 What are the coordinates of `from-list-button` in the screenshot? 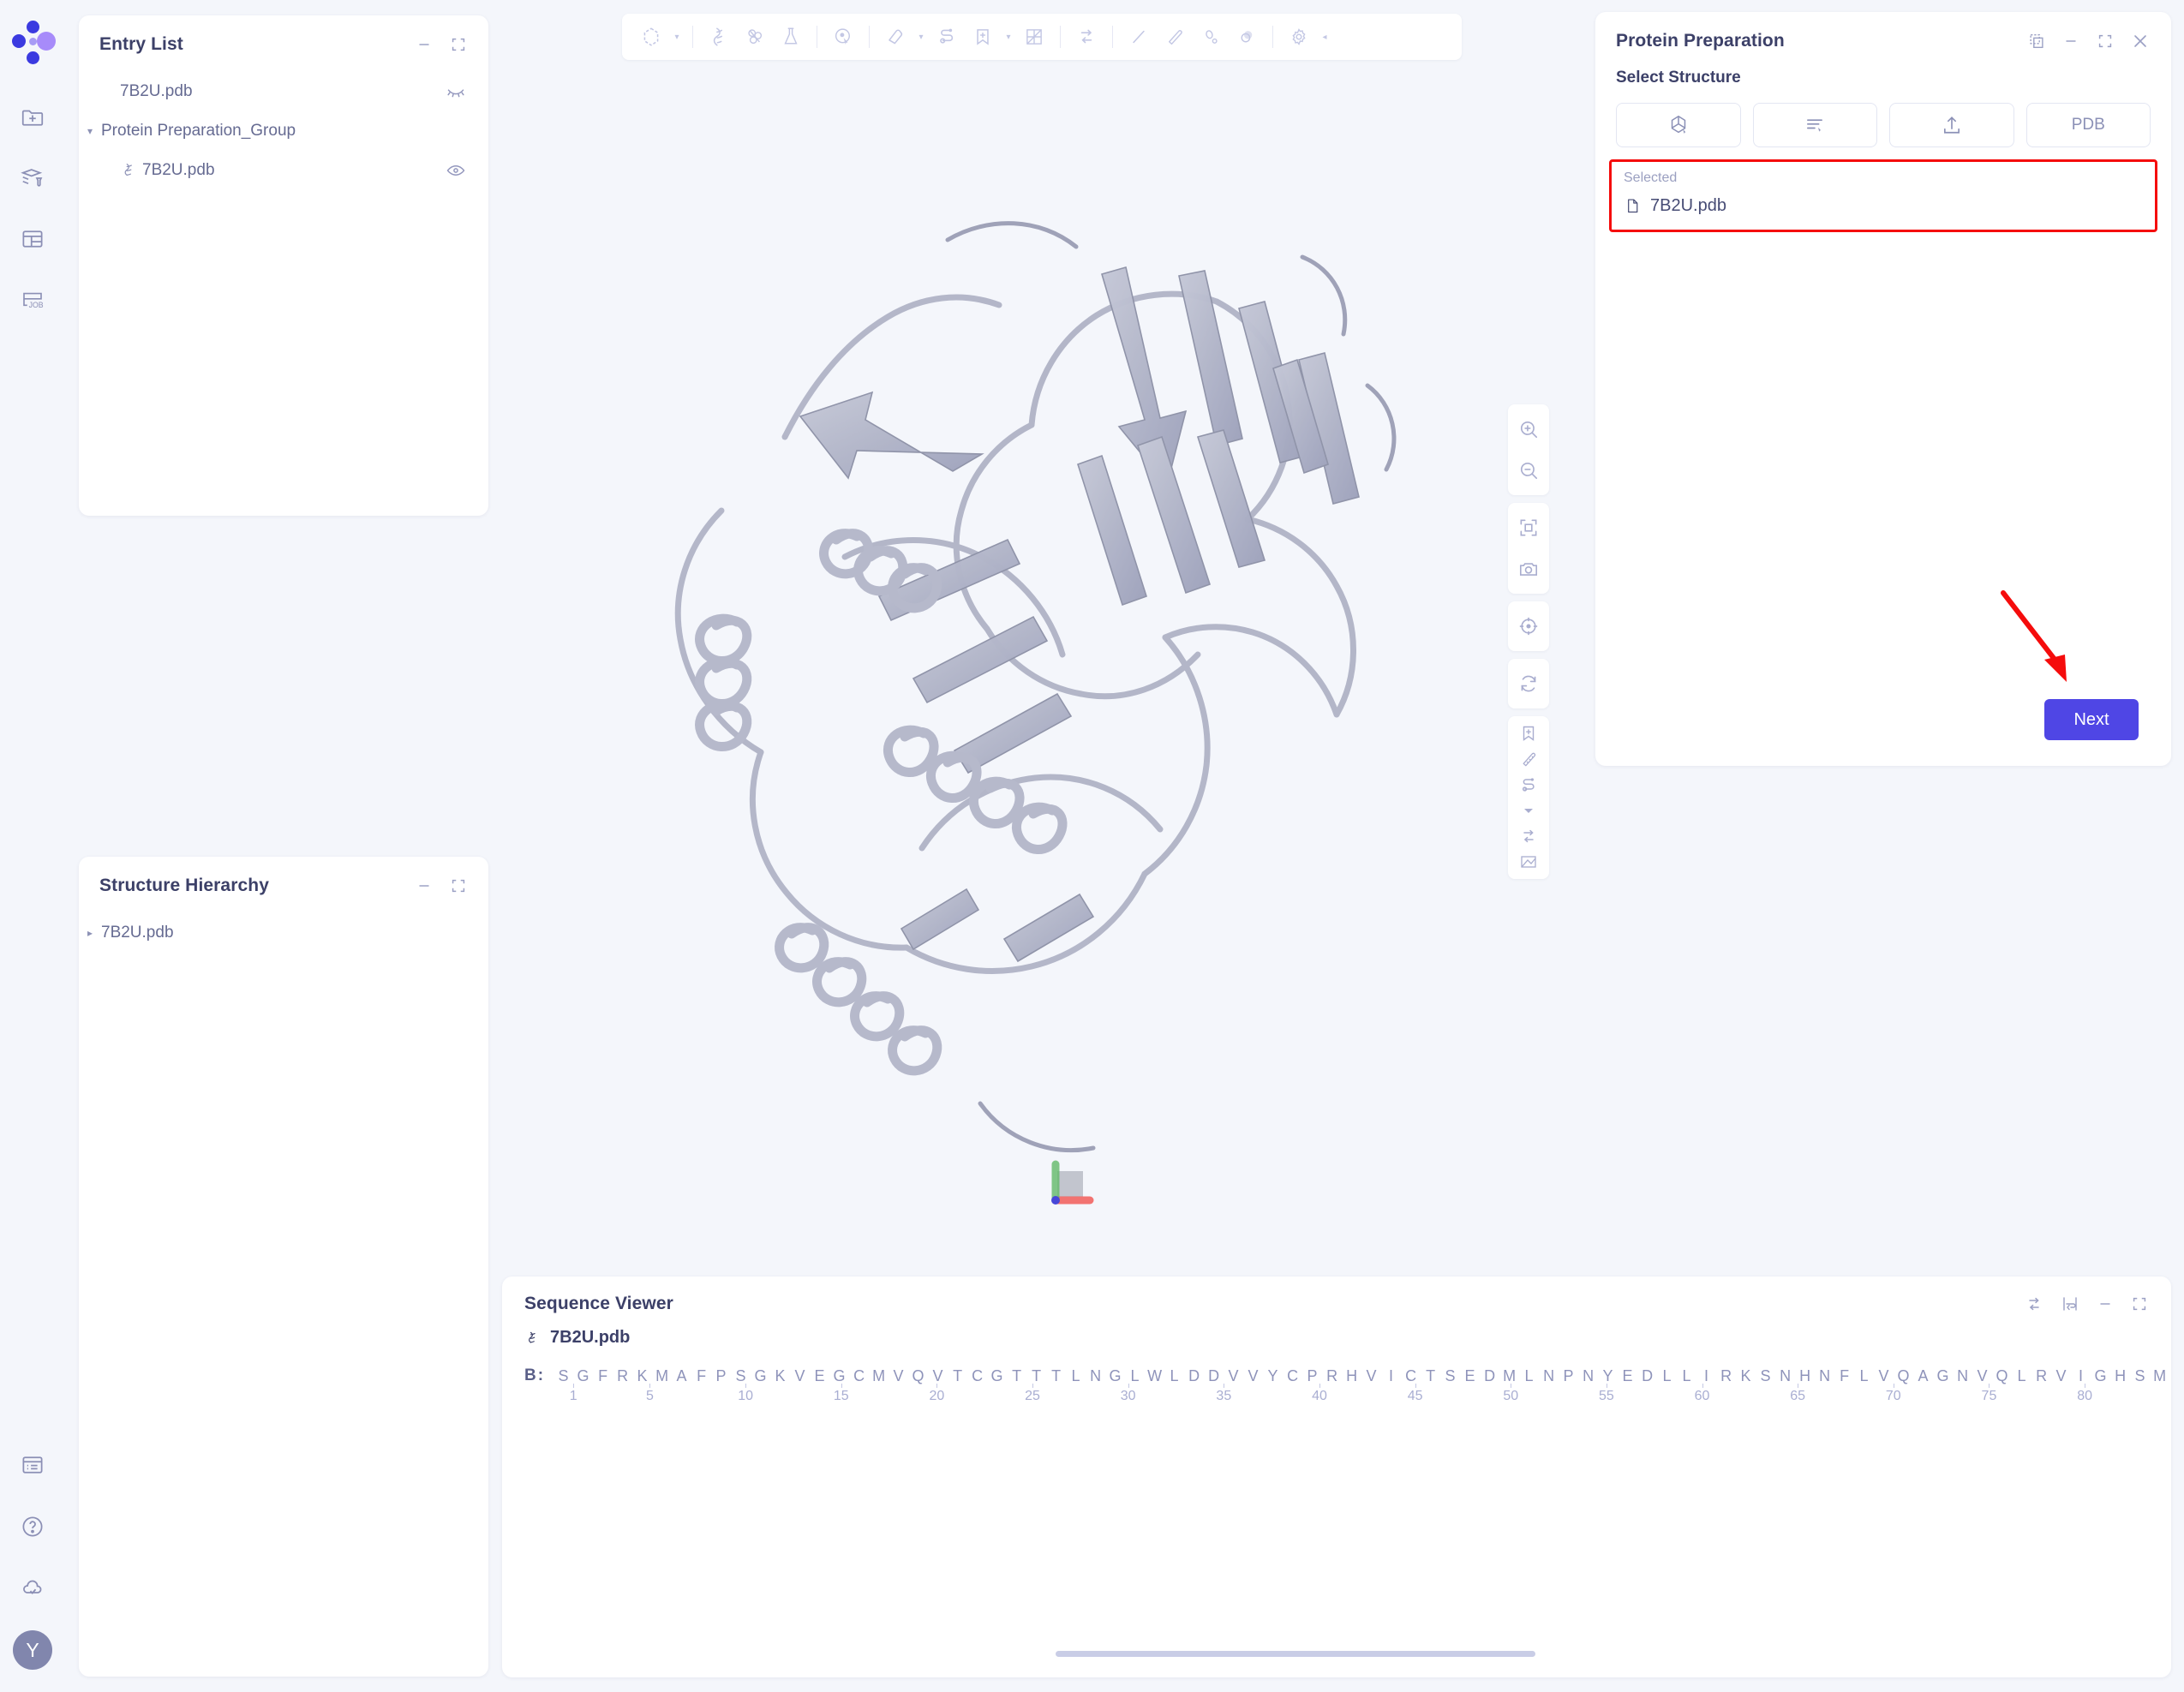 It's located at (1814, 125).